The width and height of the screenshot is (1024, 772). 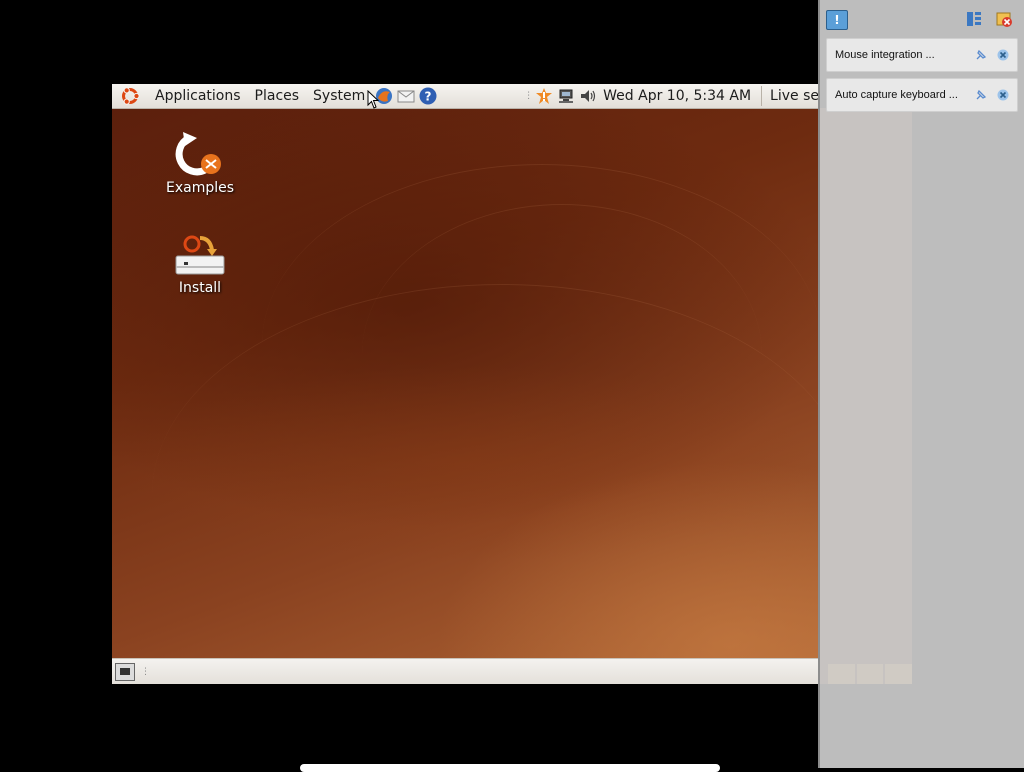 I want to click on panel-separator, so click(x=762, y=96).